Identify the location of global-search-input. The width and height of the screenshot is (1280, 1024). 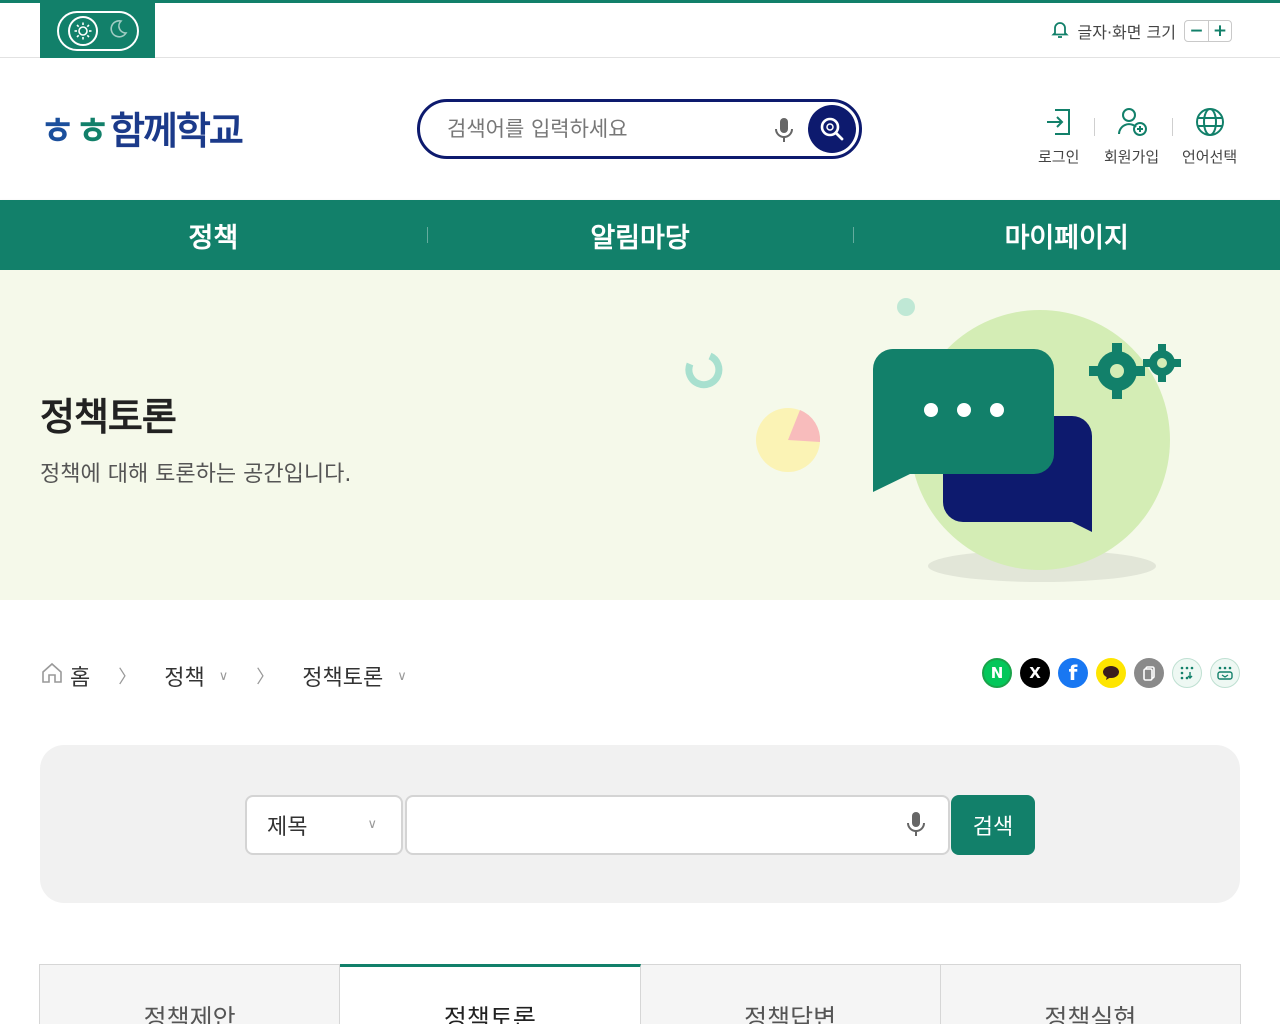
(607, 129).